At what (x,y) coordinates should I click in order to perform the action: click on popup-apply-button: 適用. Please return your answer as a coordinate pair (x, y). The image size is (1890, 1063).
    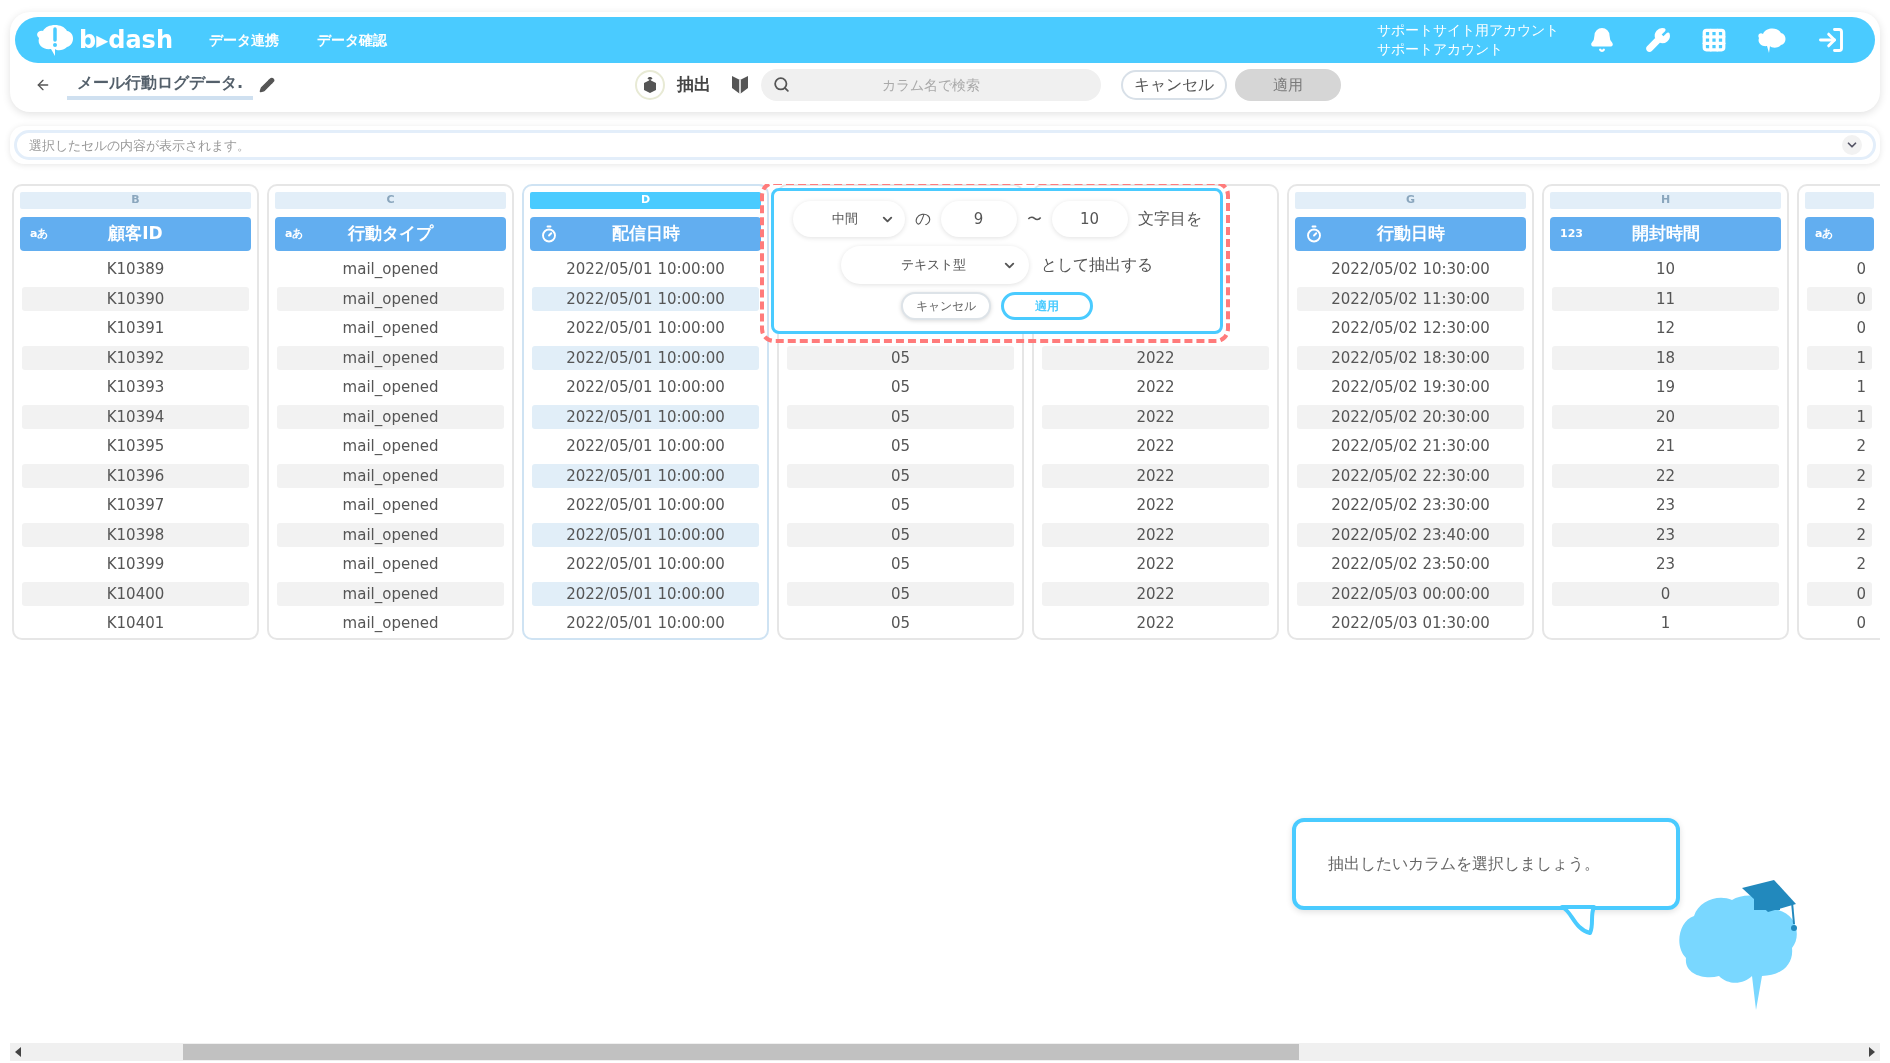
    Looking at the image, I should click on (1047, 306).